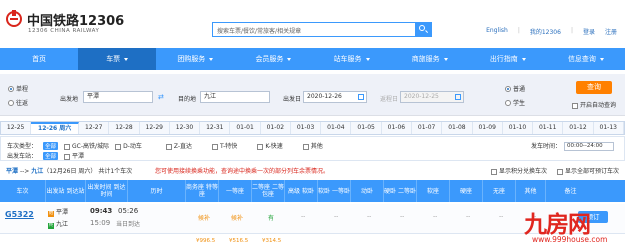 The height and width of the screenshot is (250, 625). I want to click on date-tab: 01-06, so click(397, 128).